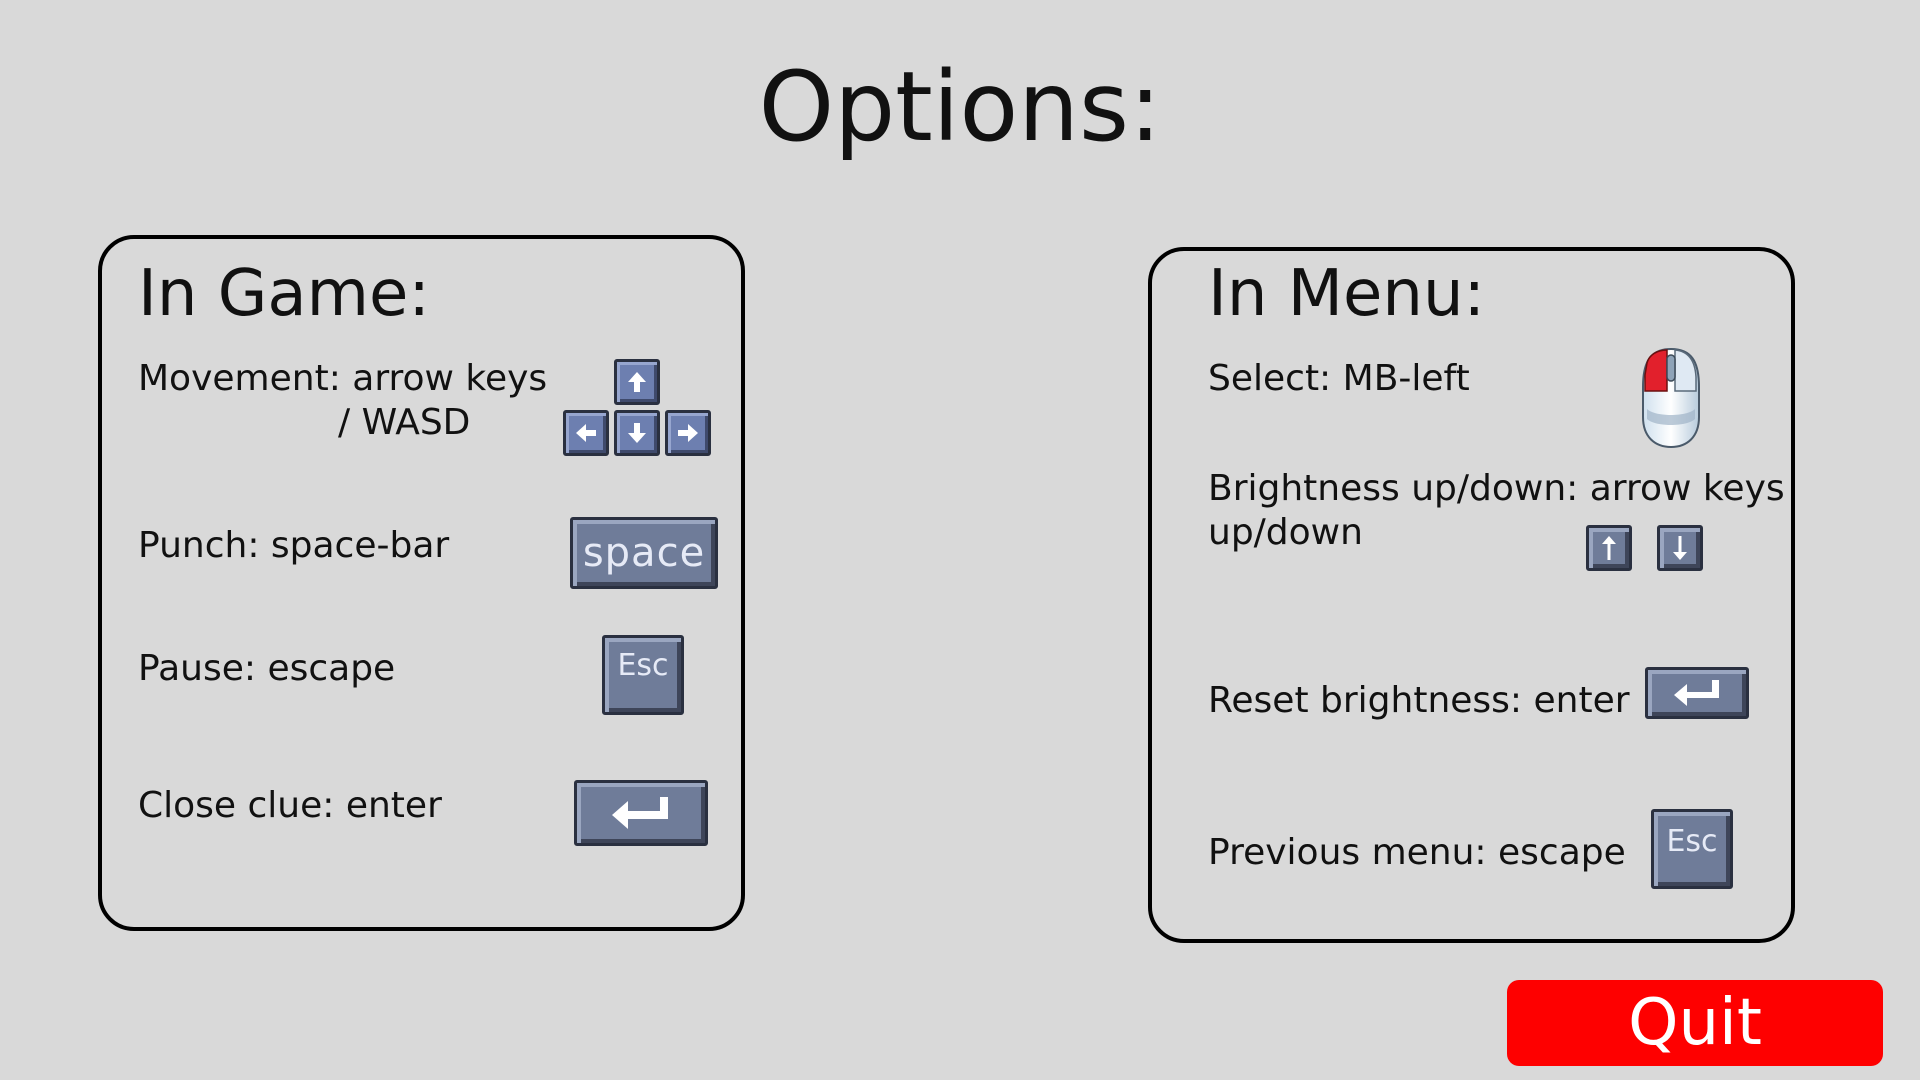  I want to click on previous-menu-label: Previous menu: escape, so click(1417, 852).